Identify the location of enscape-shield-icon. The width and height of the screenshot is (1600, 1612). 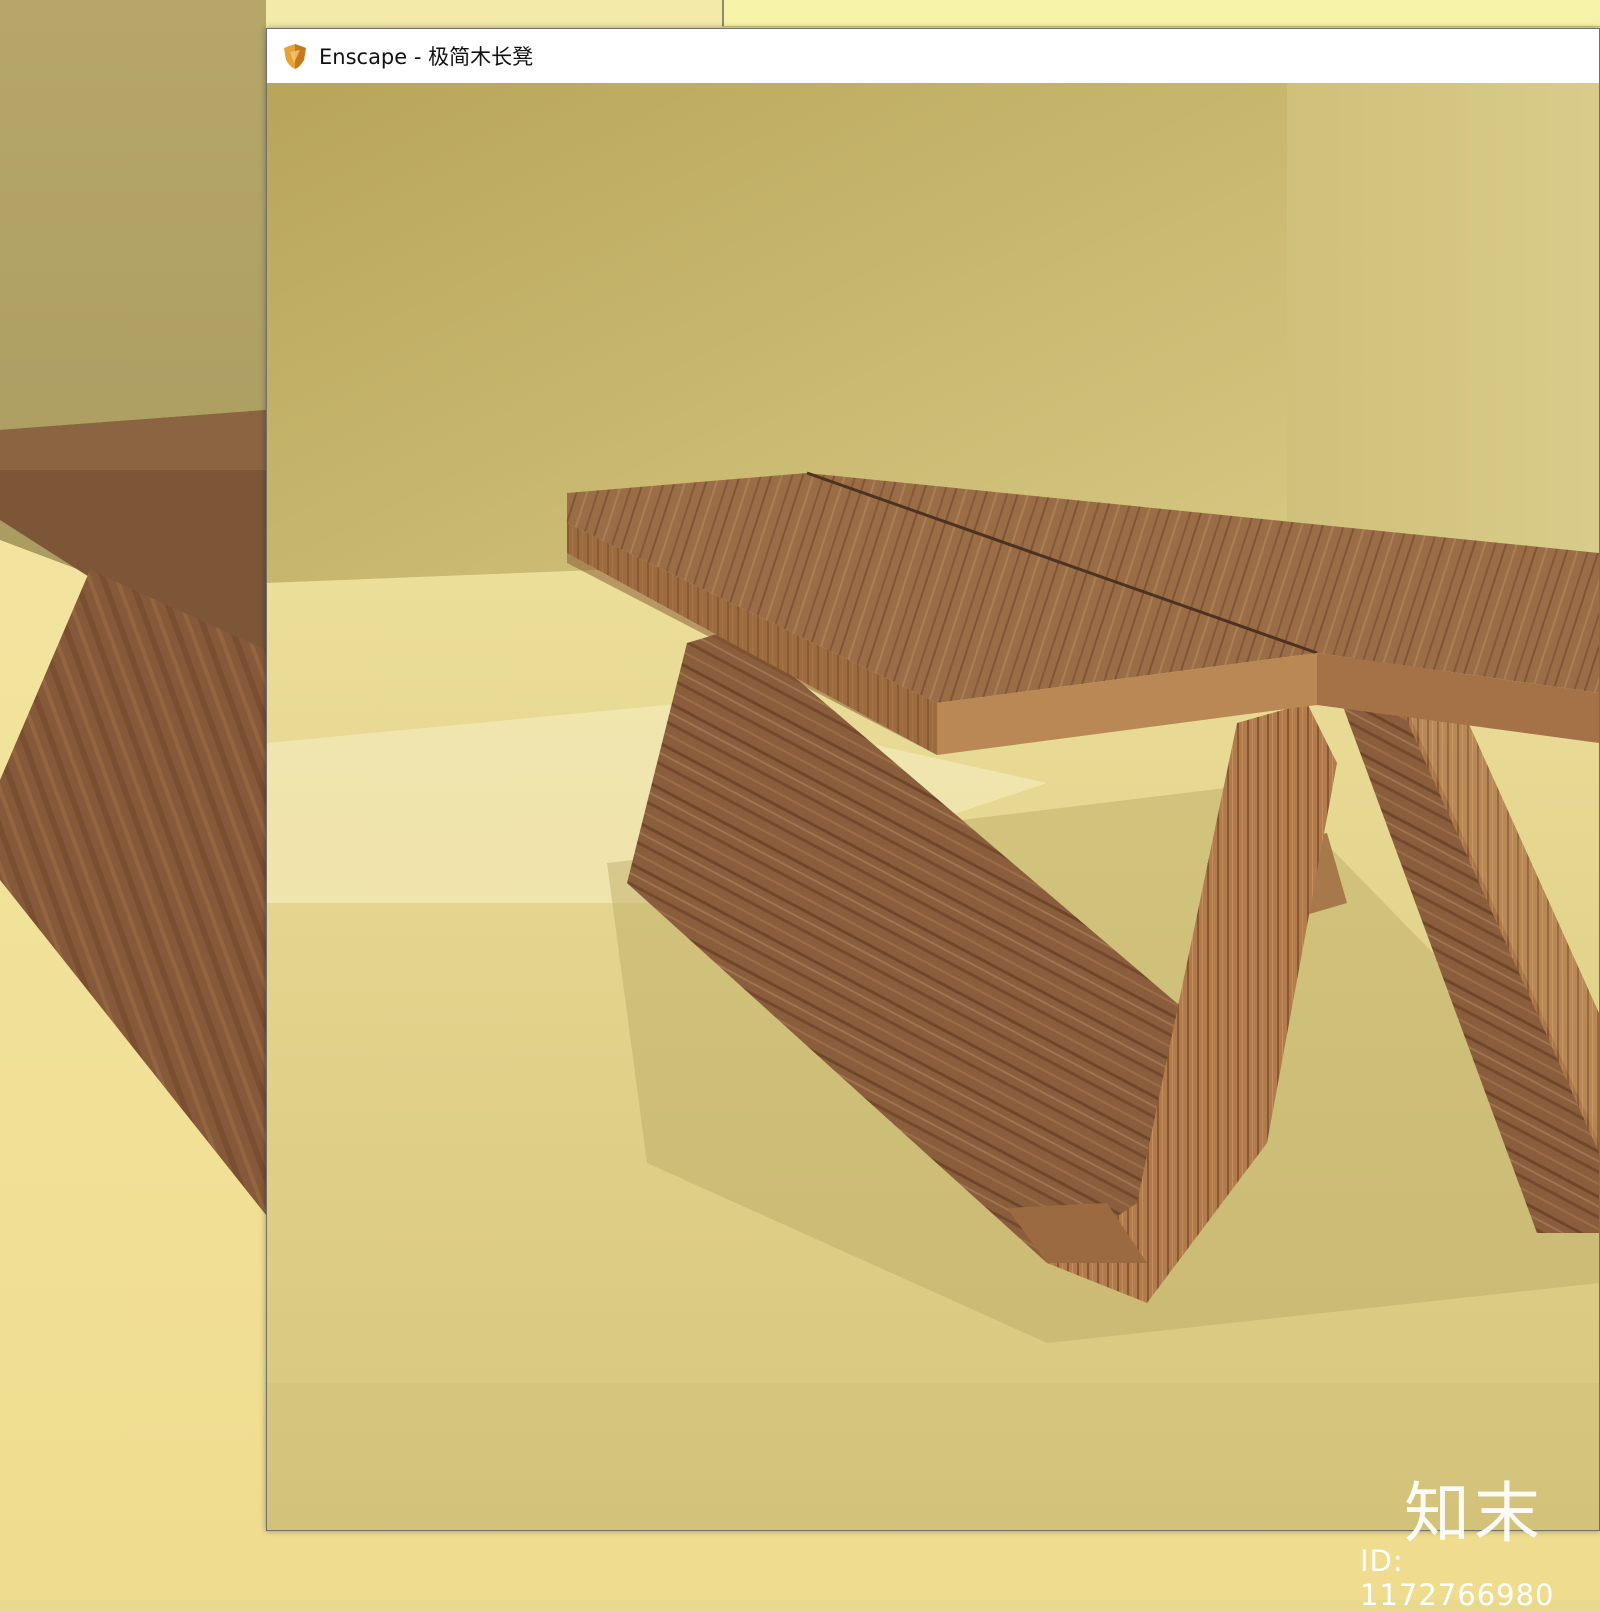
(295, 56).